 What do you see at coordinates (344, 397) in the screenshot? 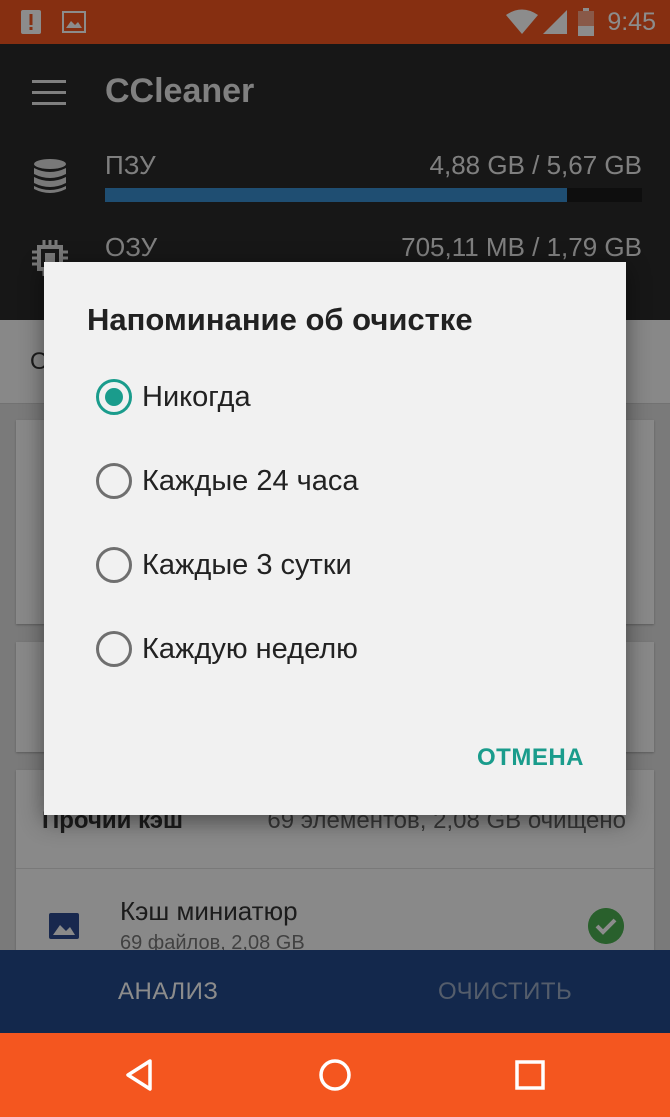
I see `option-never: Никогда` at bounding box center [344, 397].